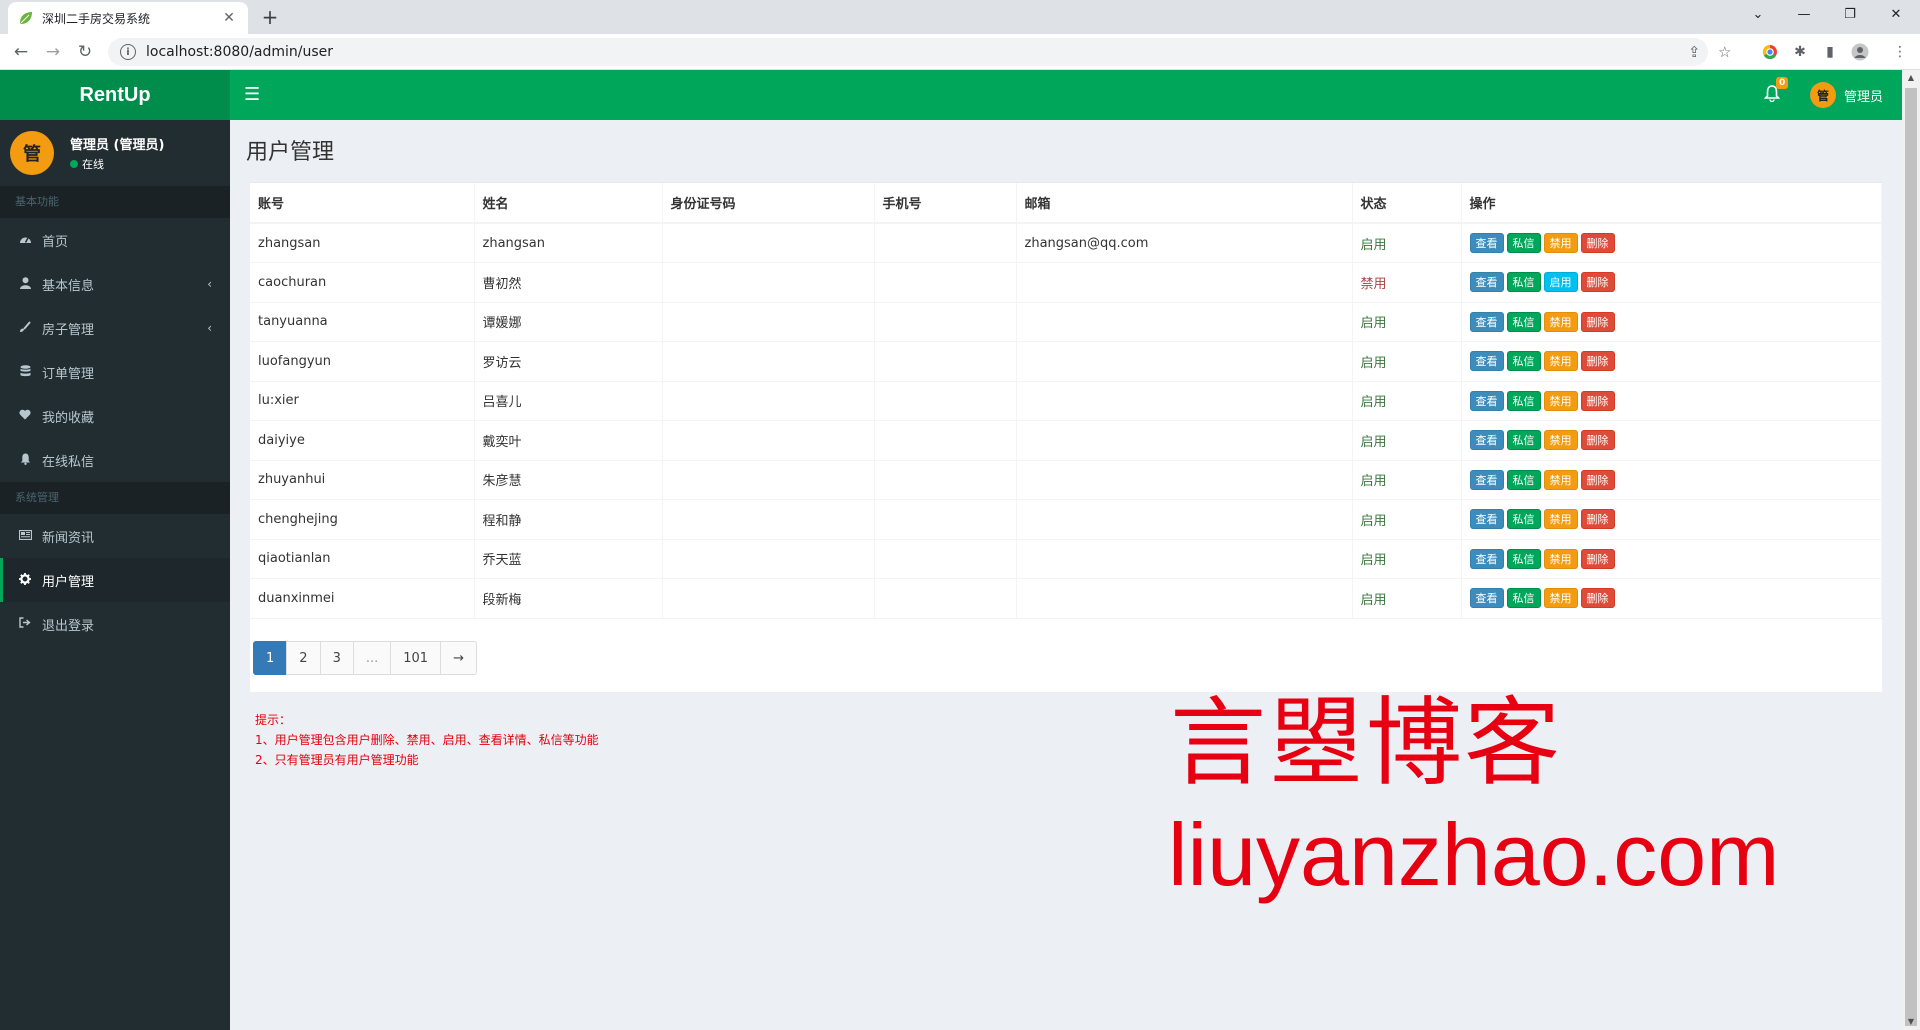 Image resolution: width=1920 pixels, height=1030 pixels. What do you see at coordinates (1846, 95) in the screenshot?
I see `header-user-menu: 管 管理员` at bounding box center [1846, 95].